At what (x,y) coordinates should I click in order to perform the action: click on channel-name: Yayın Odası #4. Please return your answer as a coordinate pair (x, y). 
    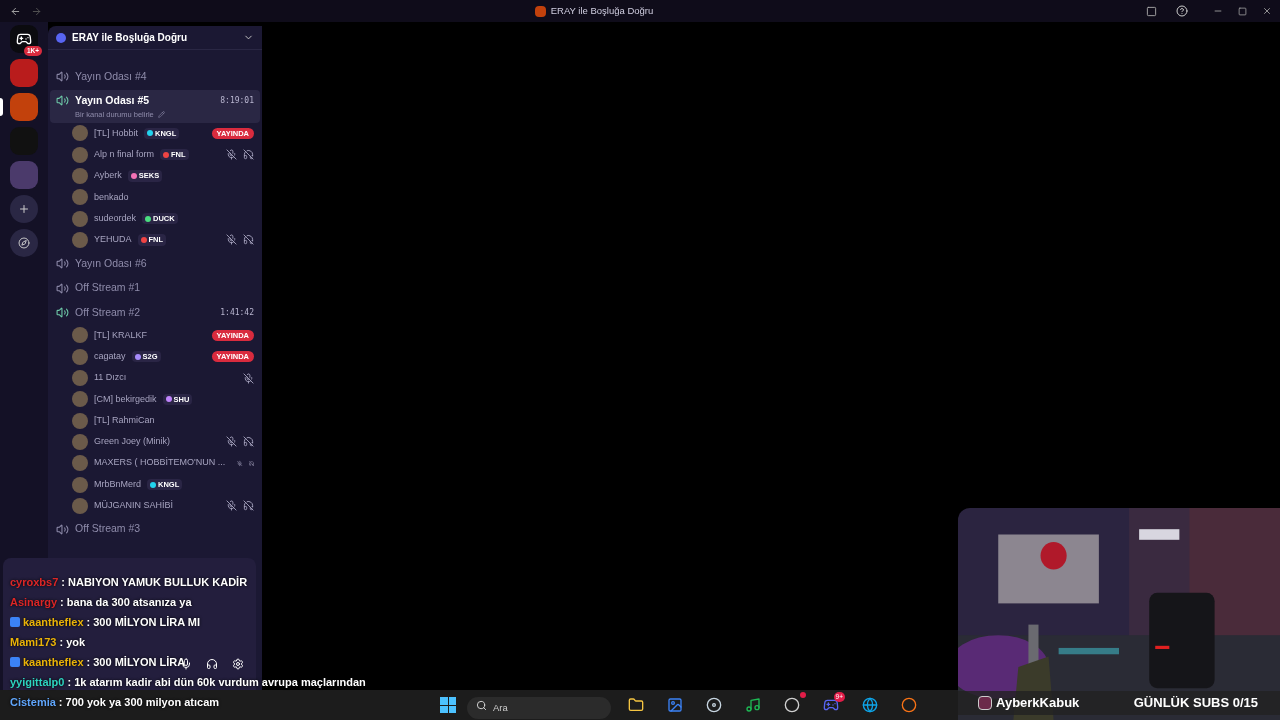
    Looking at the image, I should click on (111, 76).